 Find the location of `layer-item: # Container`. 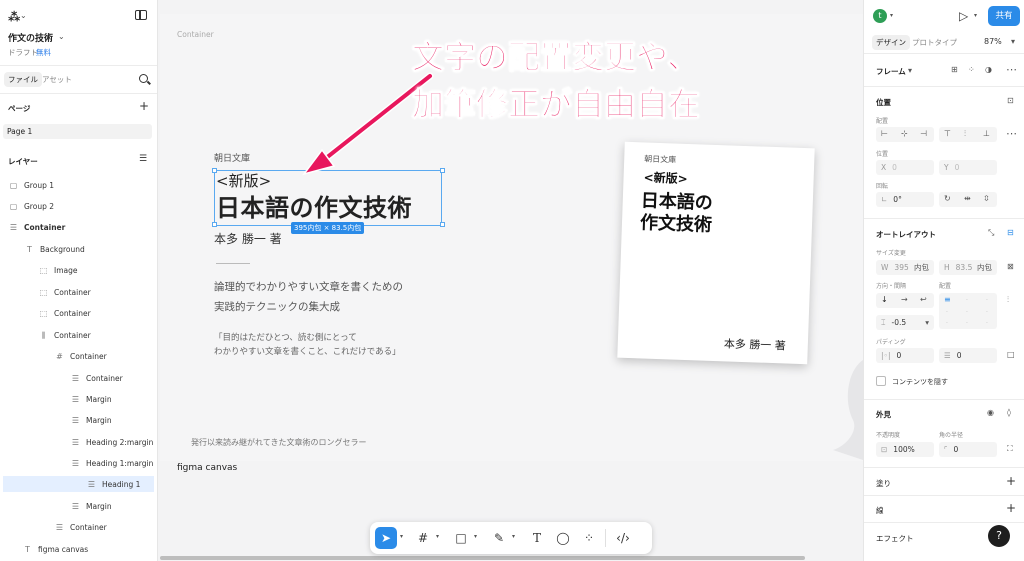

layer-item: # Container is located at coordinates (78, 356).